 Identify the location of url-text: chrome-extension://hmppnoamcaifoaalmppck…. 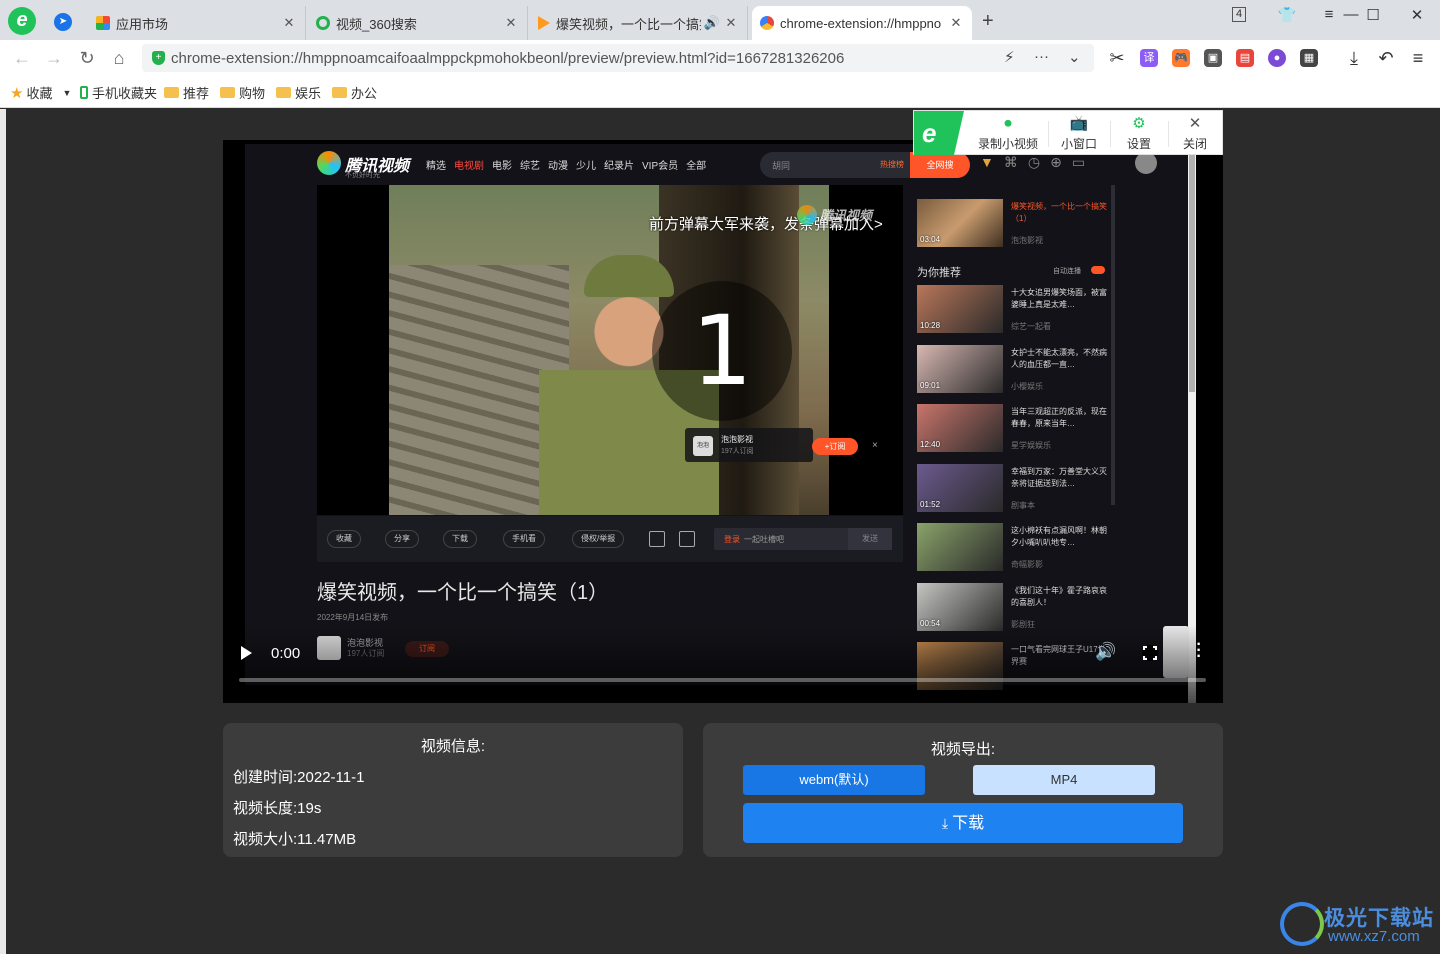
(507, 58).